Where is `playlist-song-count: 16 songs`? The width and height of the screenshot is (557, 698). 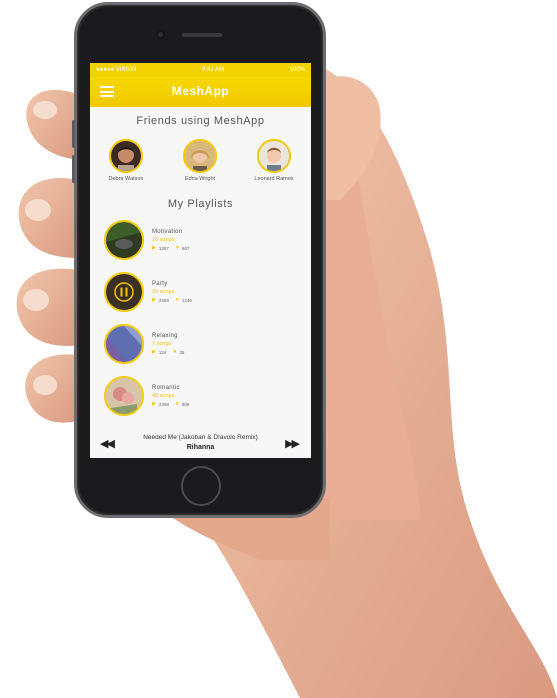
playlist-song-count: 16 songs is located at coordinates (163, 240).